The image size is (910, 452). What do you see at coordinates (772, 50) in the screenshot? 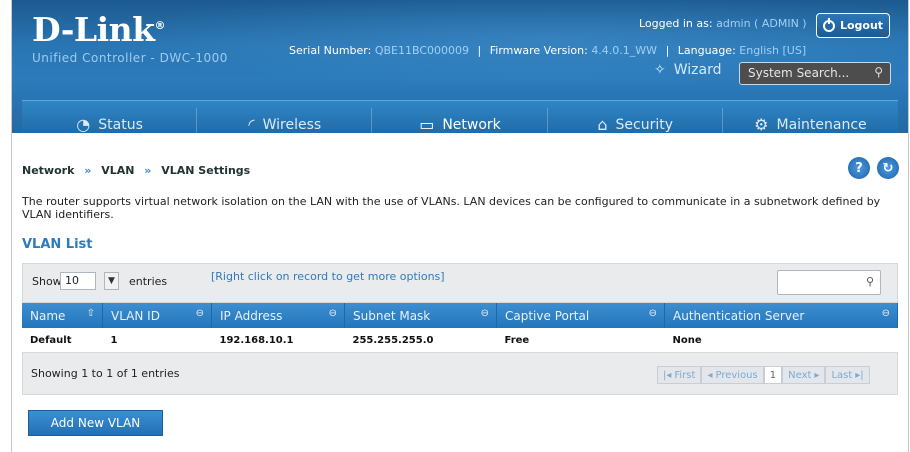
I see `language-link: English [US]` at bounding box center [772, 50].